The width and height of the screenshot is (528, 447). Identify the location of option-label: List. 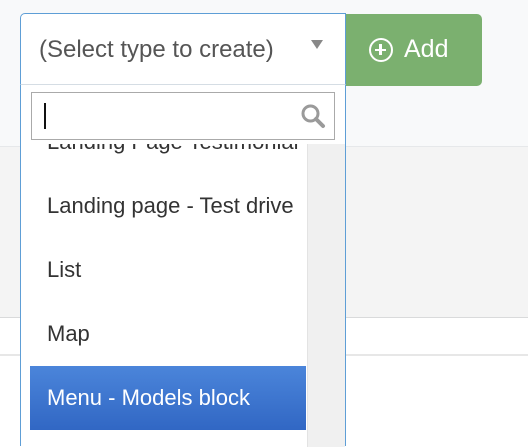
(64, 269).